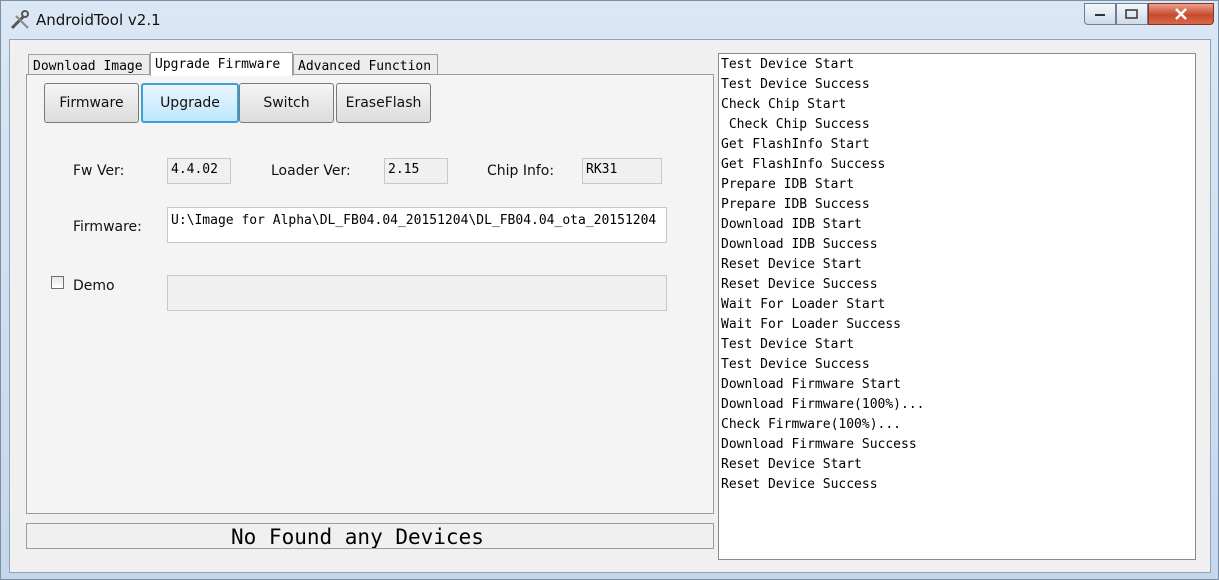  What do you see at coordinates (795, 144) in the screenshot?
I see `log-line: Get FlashInfo Start` at bounding box center [795, 144].